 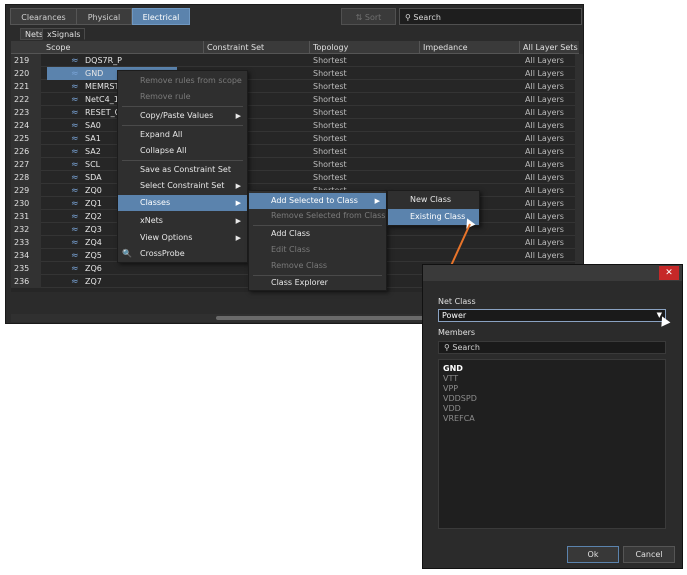 I want to click on menu-item-select-constraint-set: Select Constraint Set ▶, so click(x=182, y=186).